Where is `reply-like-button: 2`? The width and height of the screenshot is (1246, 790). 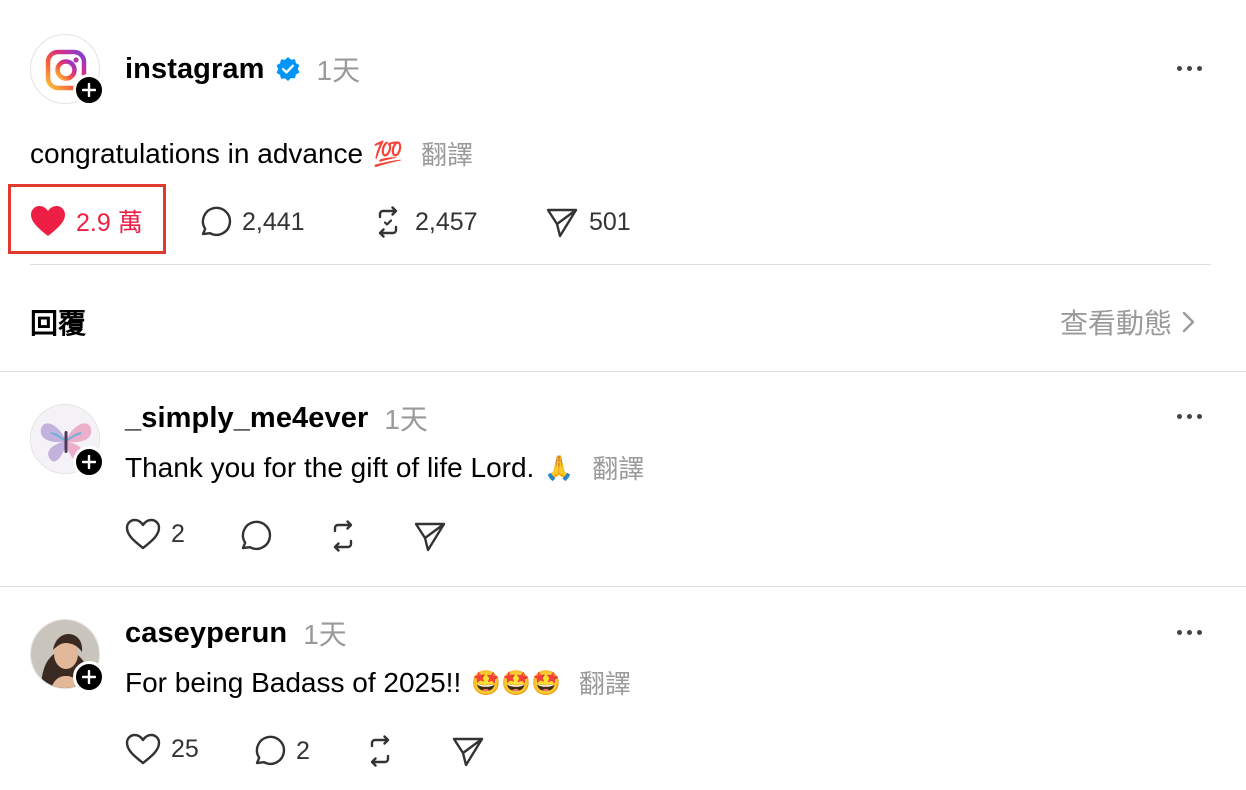 reply-like-button: 2 is located at coordinates (155, 534).